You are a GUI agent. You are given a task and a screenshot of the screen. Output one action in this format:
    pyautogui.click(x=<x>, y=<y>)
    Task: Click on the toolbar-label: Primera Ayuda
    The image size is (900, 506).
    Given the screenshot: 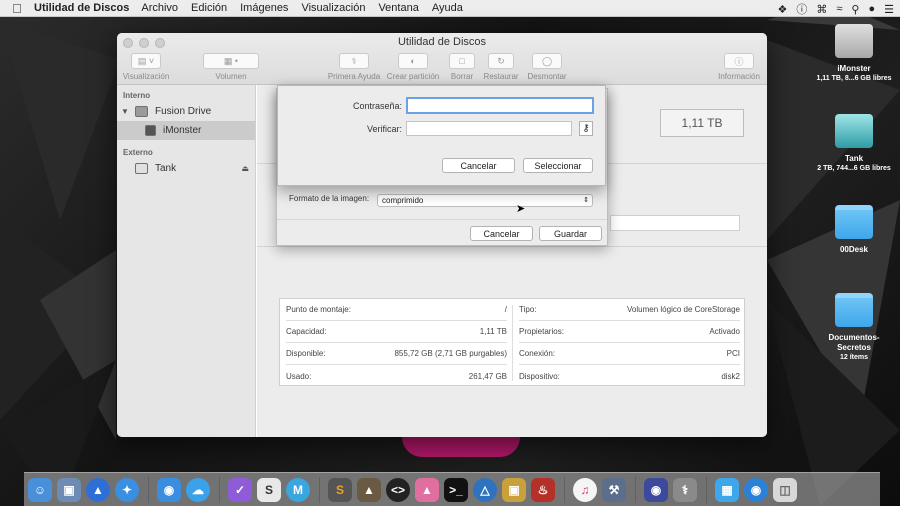 What is the action you would take?
    pyautogui.click(x=354, y=76)
    